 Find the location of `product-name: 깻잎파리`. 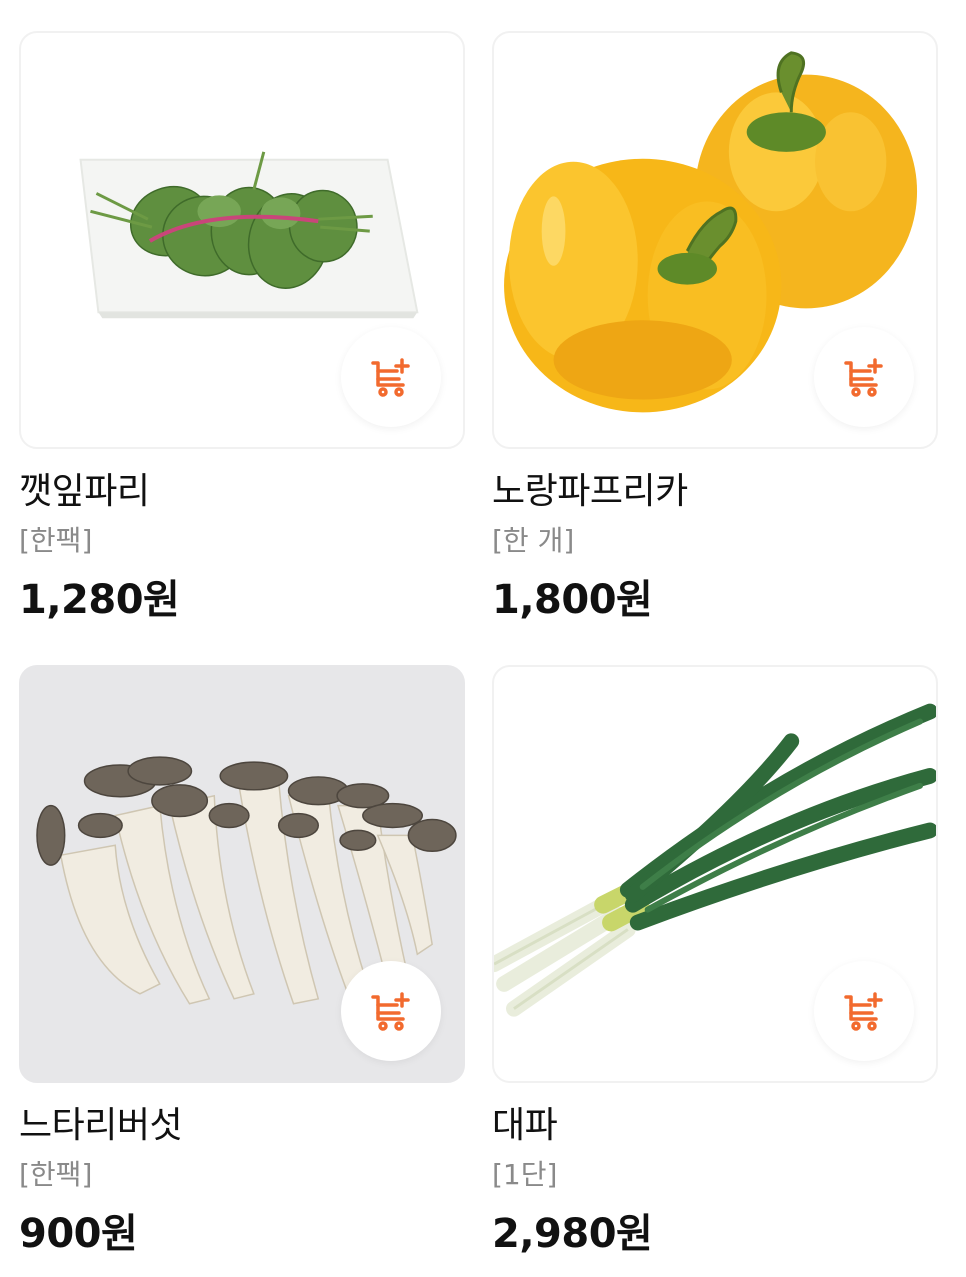

product-name: 깻잎파리 is located at coordinates (242, 492).